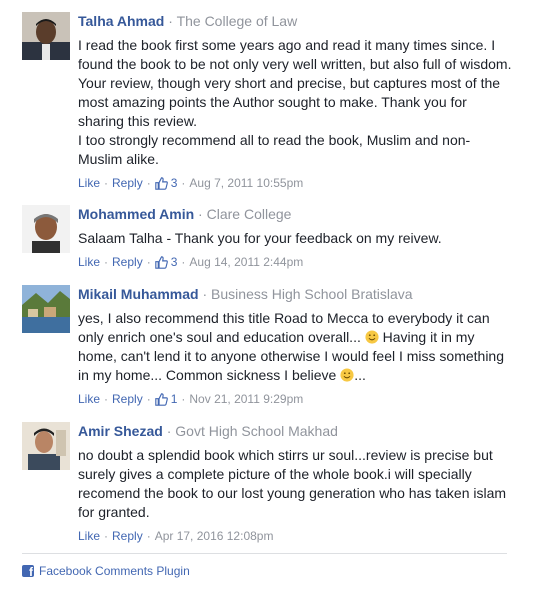 This screenshot has height=602, width=552. What do you see at coordinates (246, 399) in the screenshot?
I see `comment-timestamp: Nov 21, 2011 9:29pm` at bounding box center [246, 399].